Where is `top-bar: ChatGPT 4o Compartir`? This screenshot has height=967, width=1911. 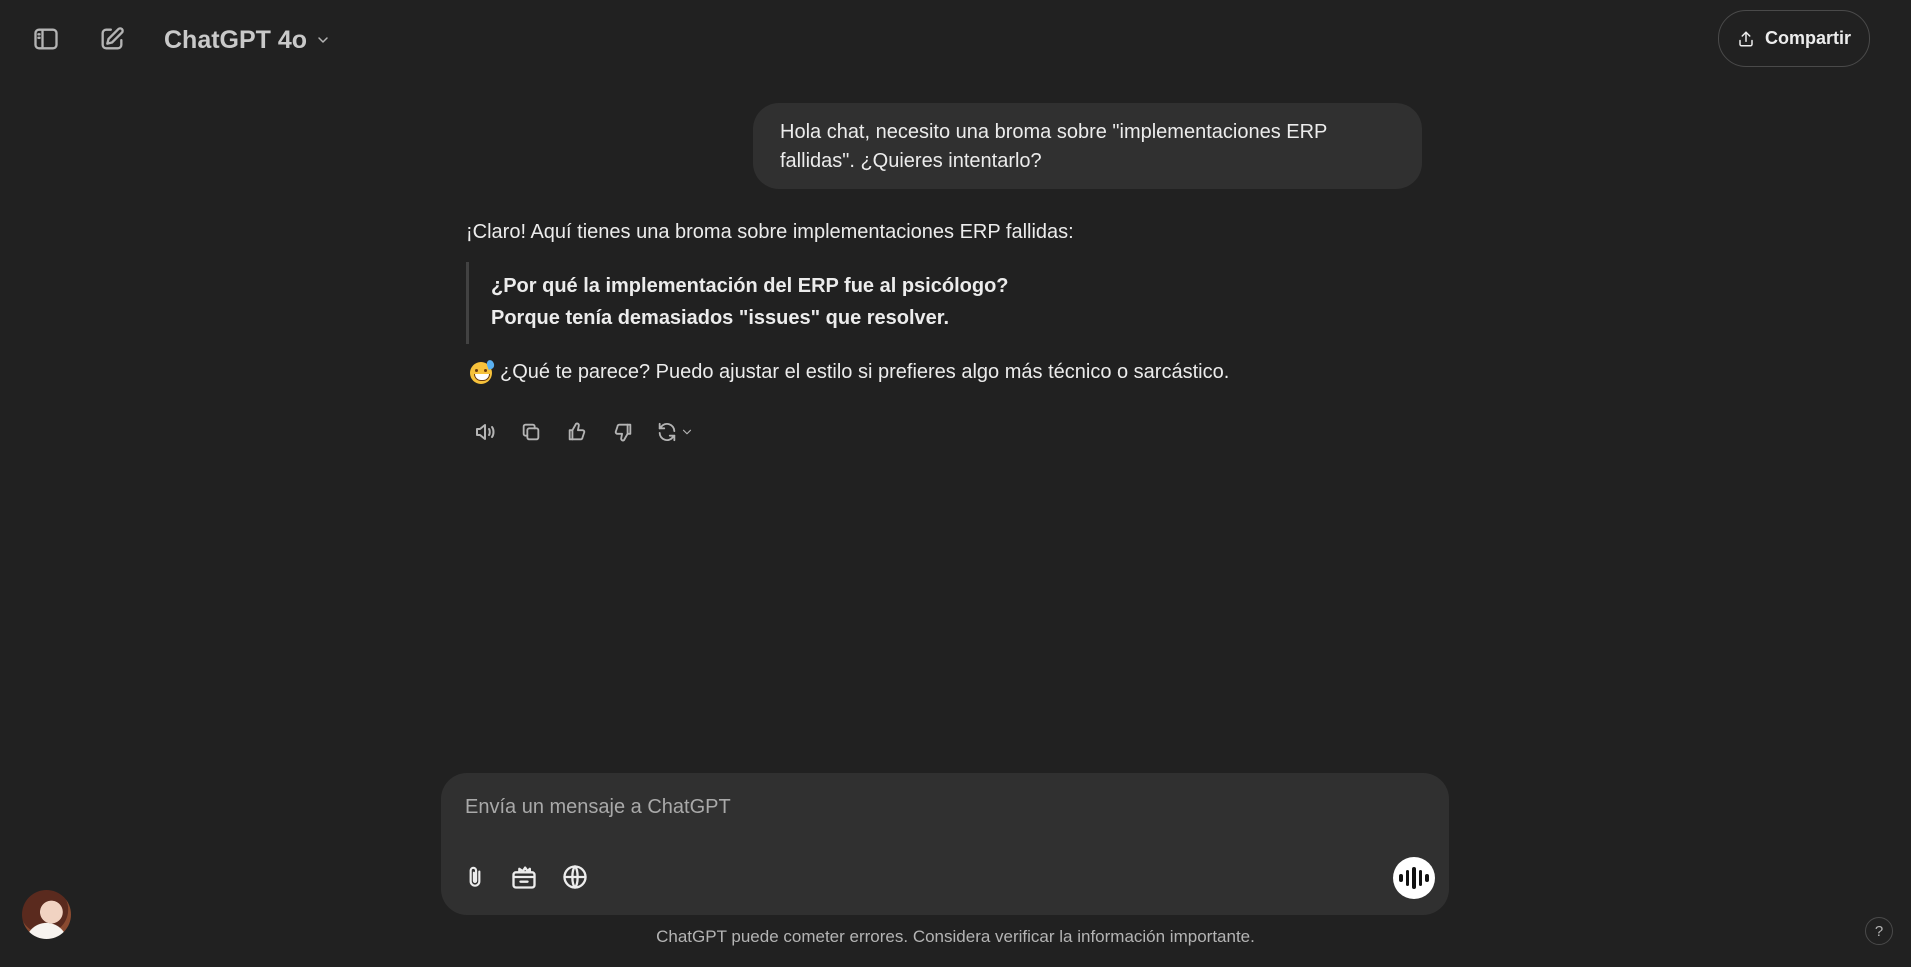
top-bar: ChatGPT 4o Compartir is located at coordinates (955, 39).